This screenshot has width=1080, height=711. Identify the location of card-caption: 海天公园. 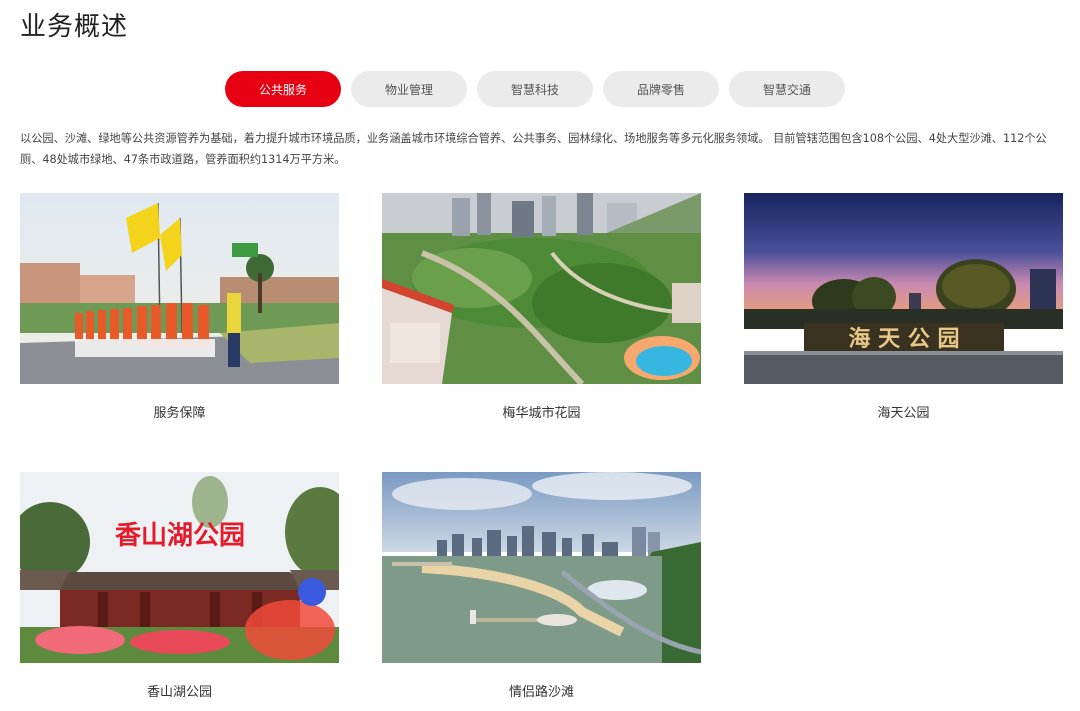
(903, 411).